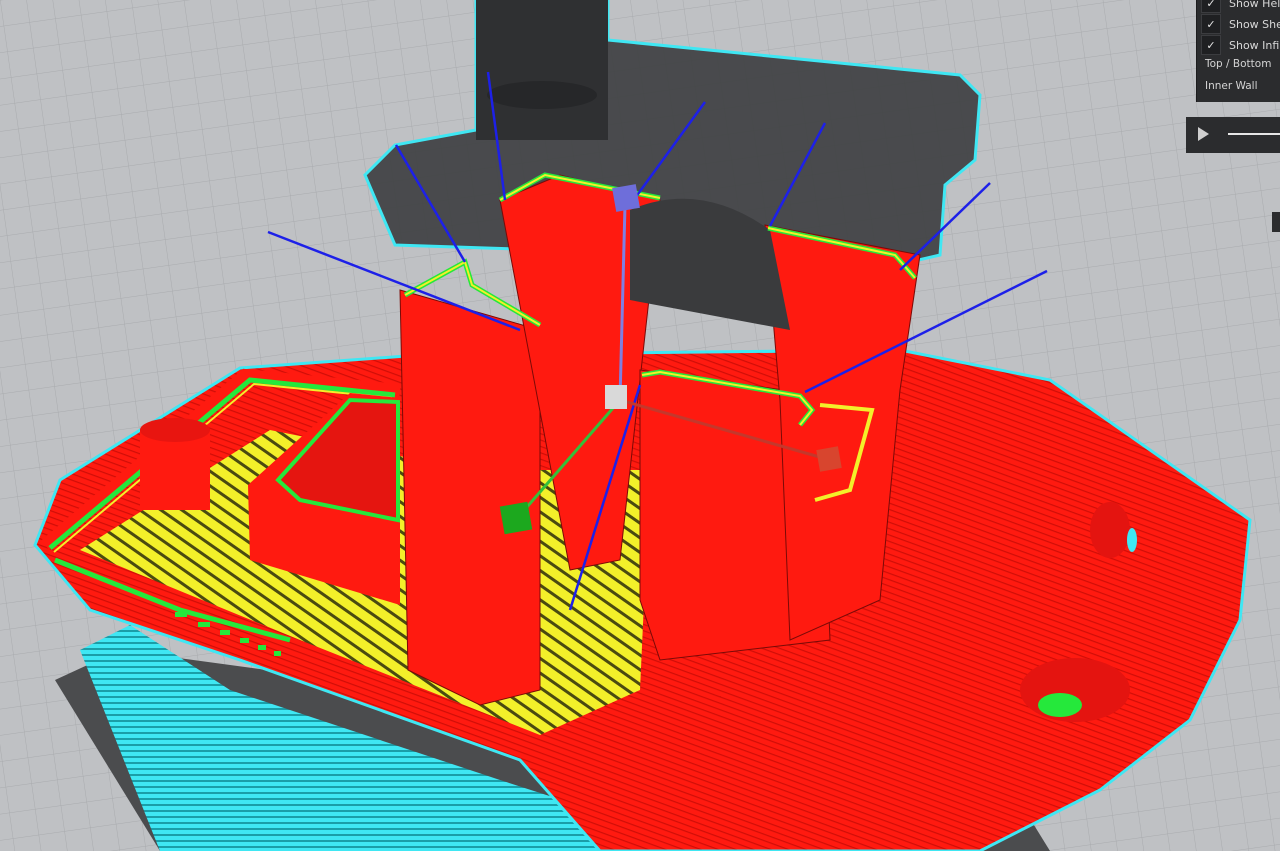 This screenshot has width=1280, height=851. I want to click on show-shell-label: Show Shell, so click(1254, 24).